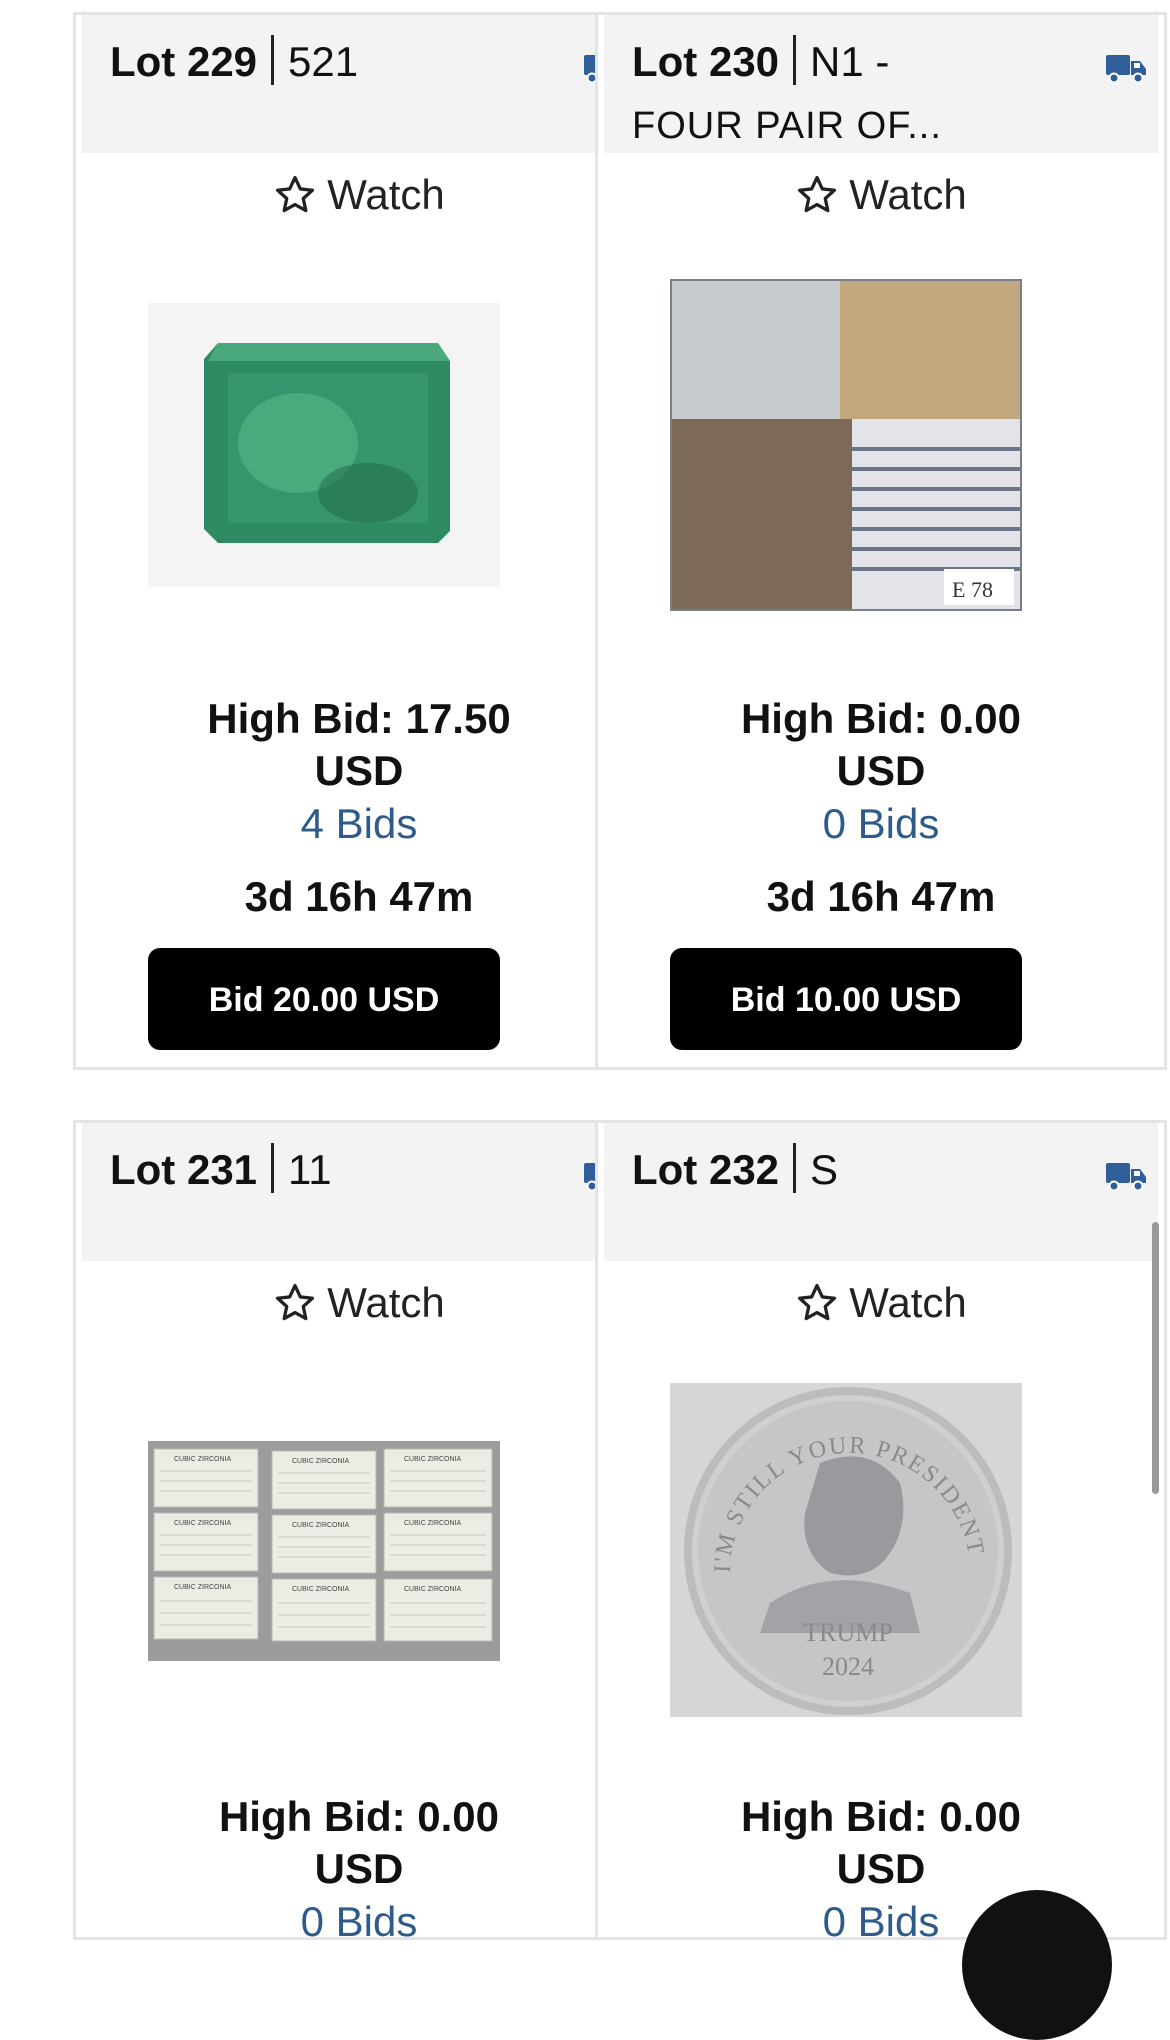  Describe the element at coordinates (824, 1169) in the screenshot. I see `lot-subtitle: S` at that location.